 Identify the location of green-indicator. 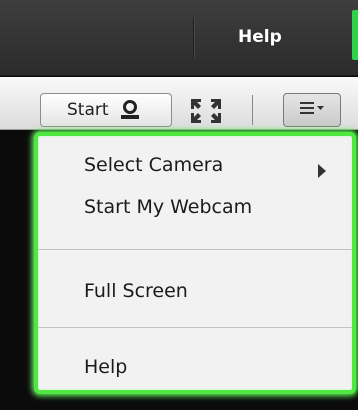
(355, 35).